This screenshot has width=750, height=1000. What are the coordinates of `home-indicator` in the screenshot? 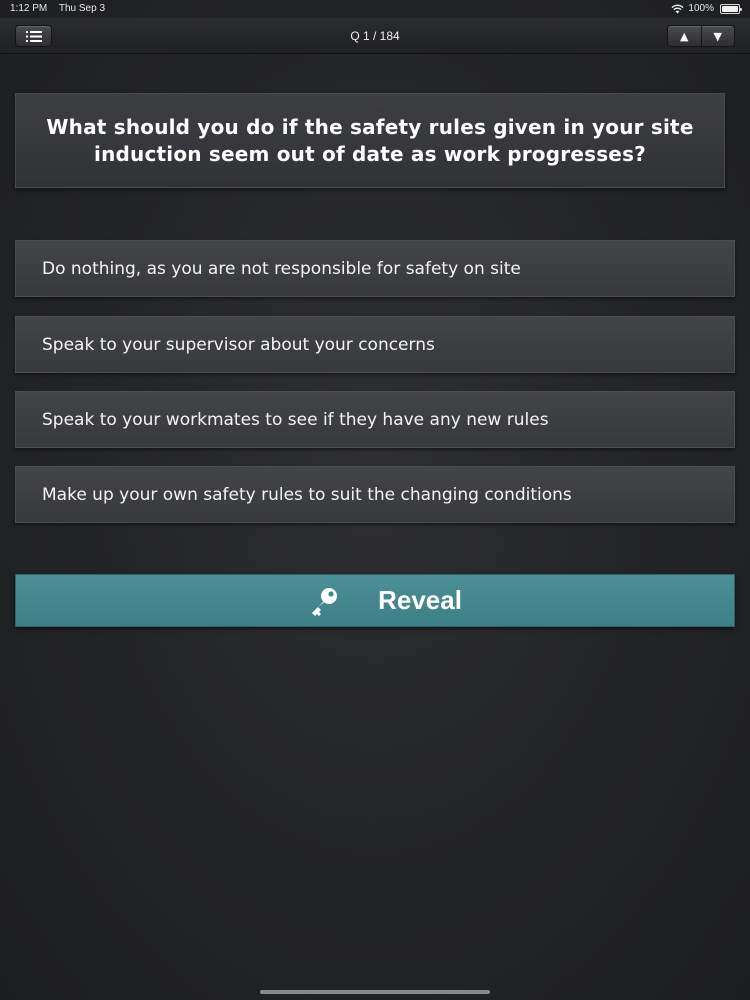 It's located at (375, 992).